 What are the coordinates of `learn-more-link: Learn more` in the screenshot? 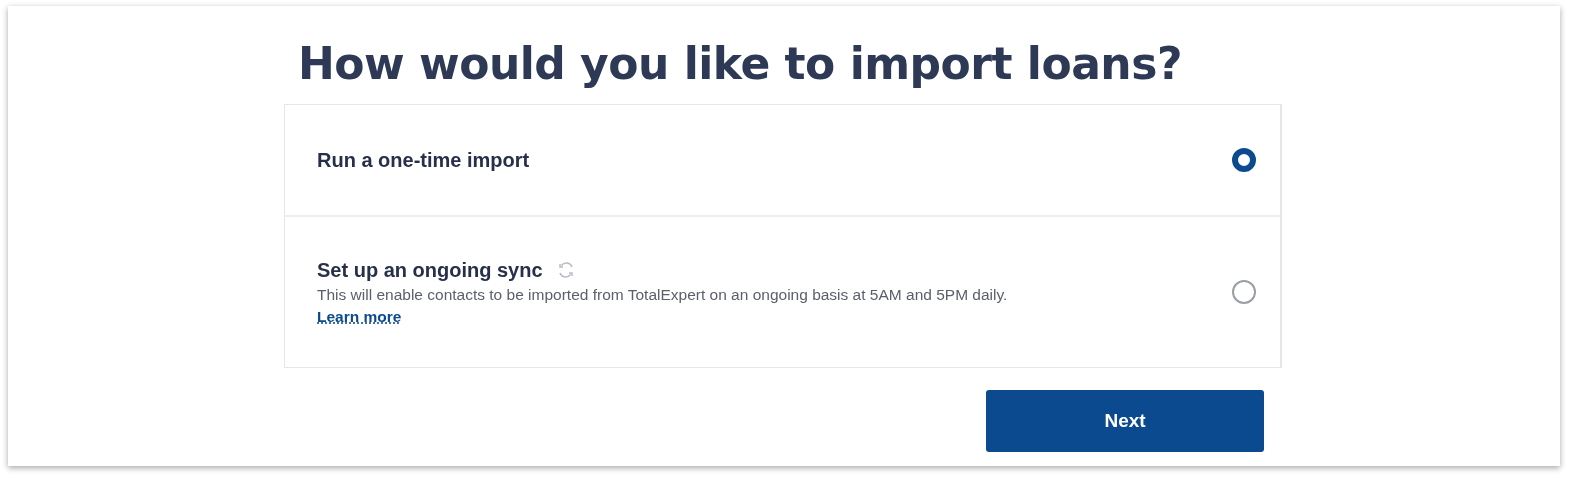 It's located at (359, 316).